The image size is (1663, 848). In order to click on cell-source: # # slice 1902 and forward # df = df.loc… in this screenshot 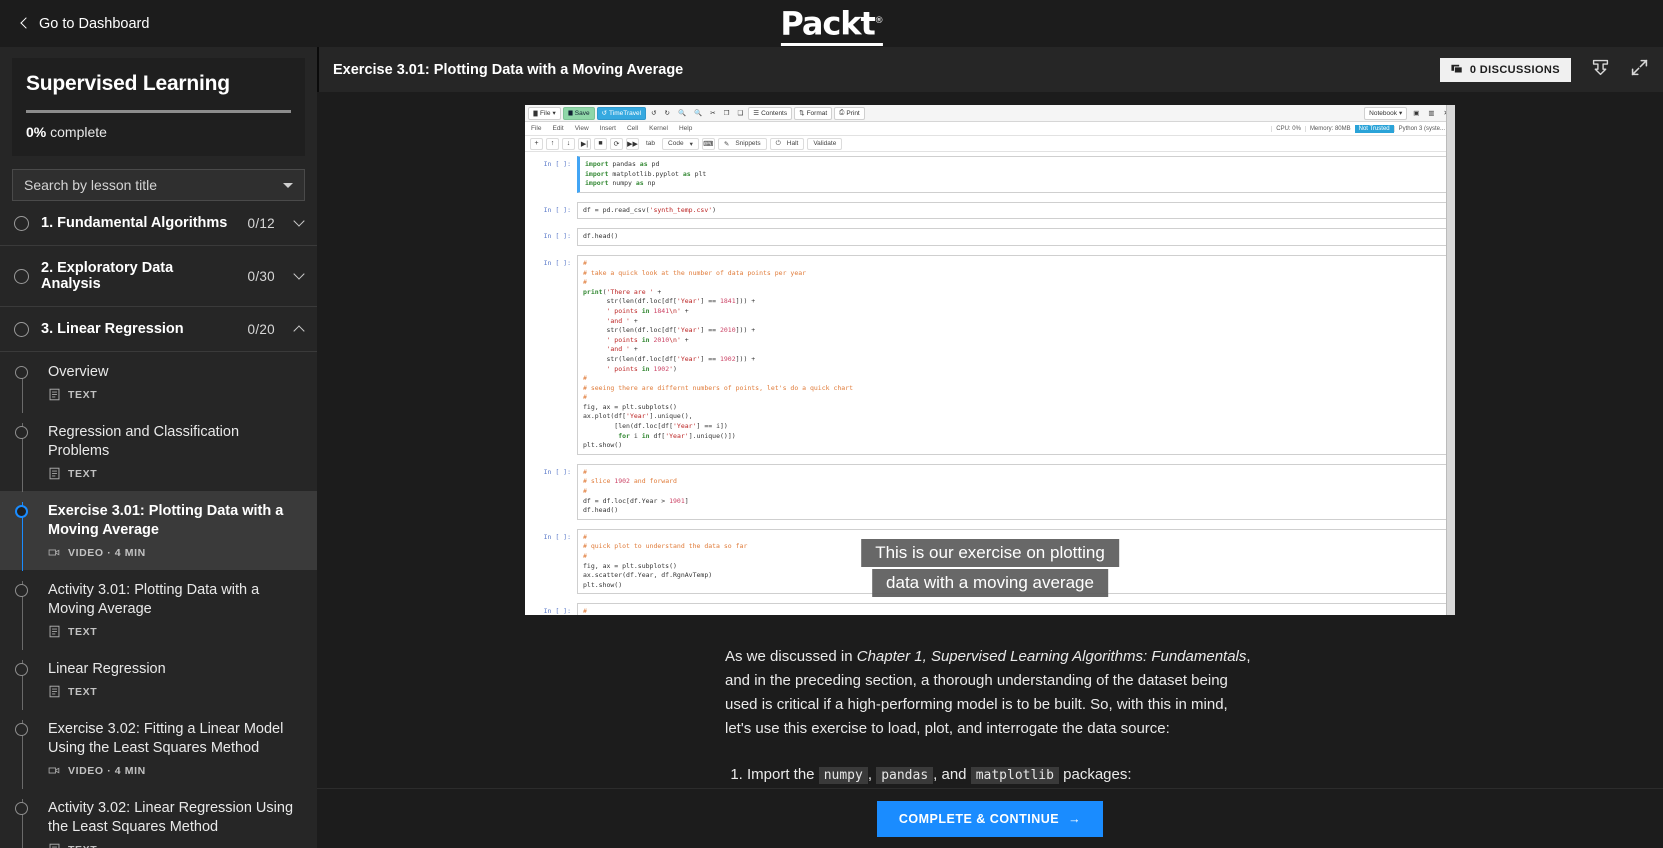, I will do `click(1013, 491)`.